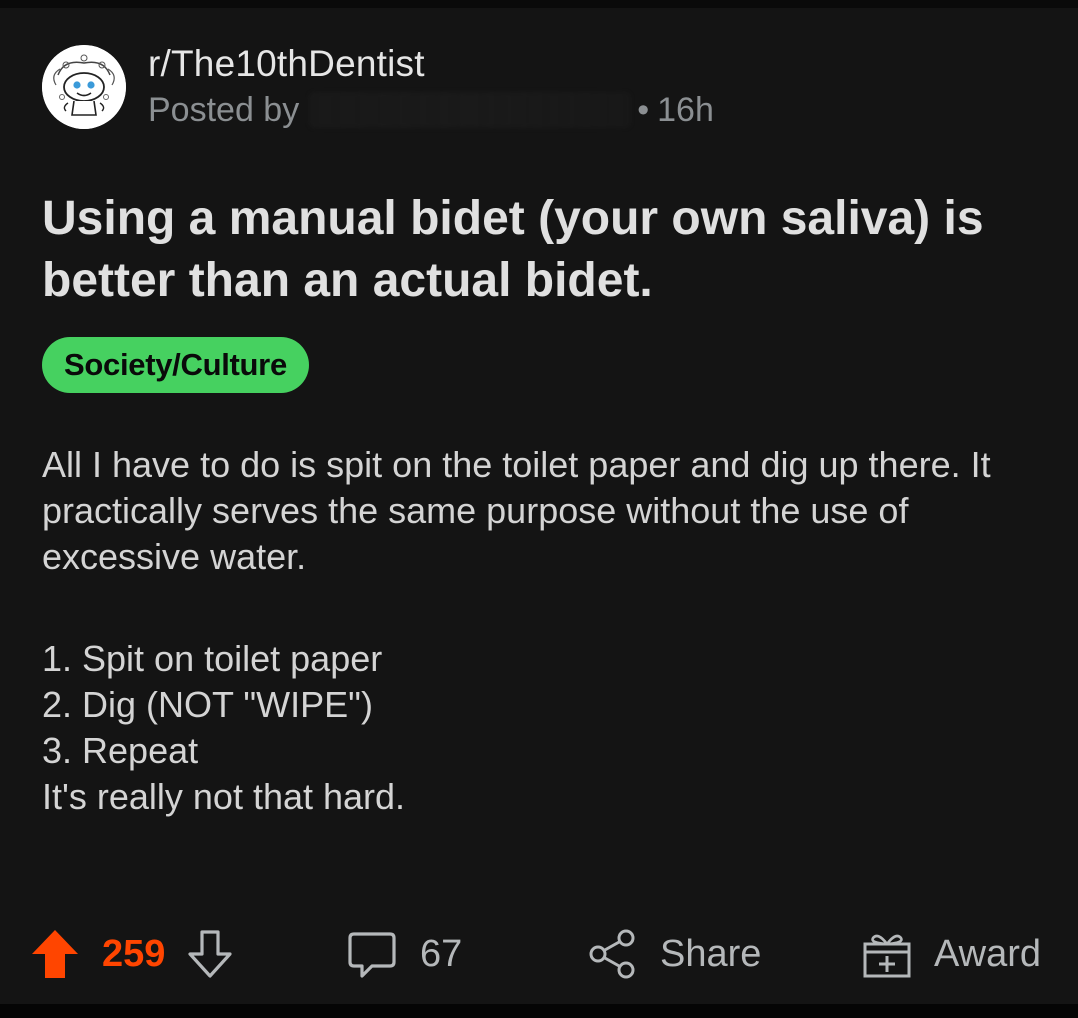 Image resolution: width=1078 pixels, height=1018 pixels. What do you see at coordinates (431, 64) in the screenshot?
I see `subreddit-name: r/The10thDentist` at bounding box center [431, 64].